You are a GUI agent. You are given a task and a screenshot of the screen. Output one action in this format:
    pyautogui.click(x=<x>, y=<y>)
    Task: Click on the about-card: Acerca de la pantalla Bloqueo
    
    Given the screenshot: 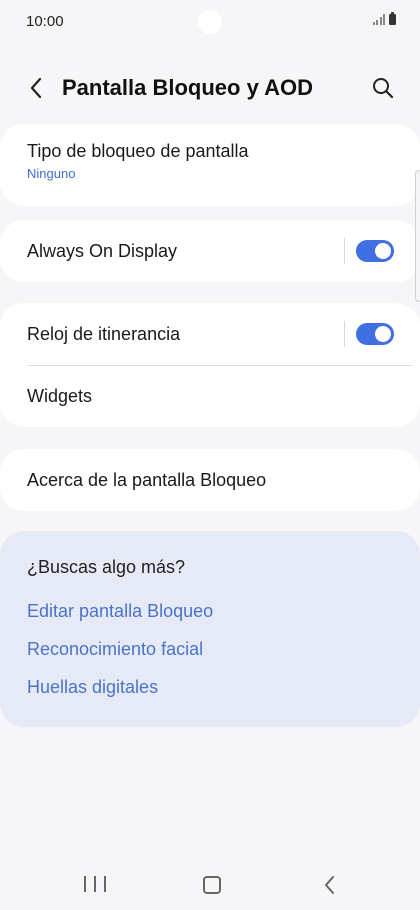 What is the action you would take?
    pyautogui.click(x=210, y=480)
    